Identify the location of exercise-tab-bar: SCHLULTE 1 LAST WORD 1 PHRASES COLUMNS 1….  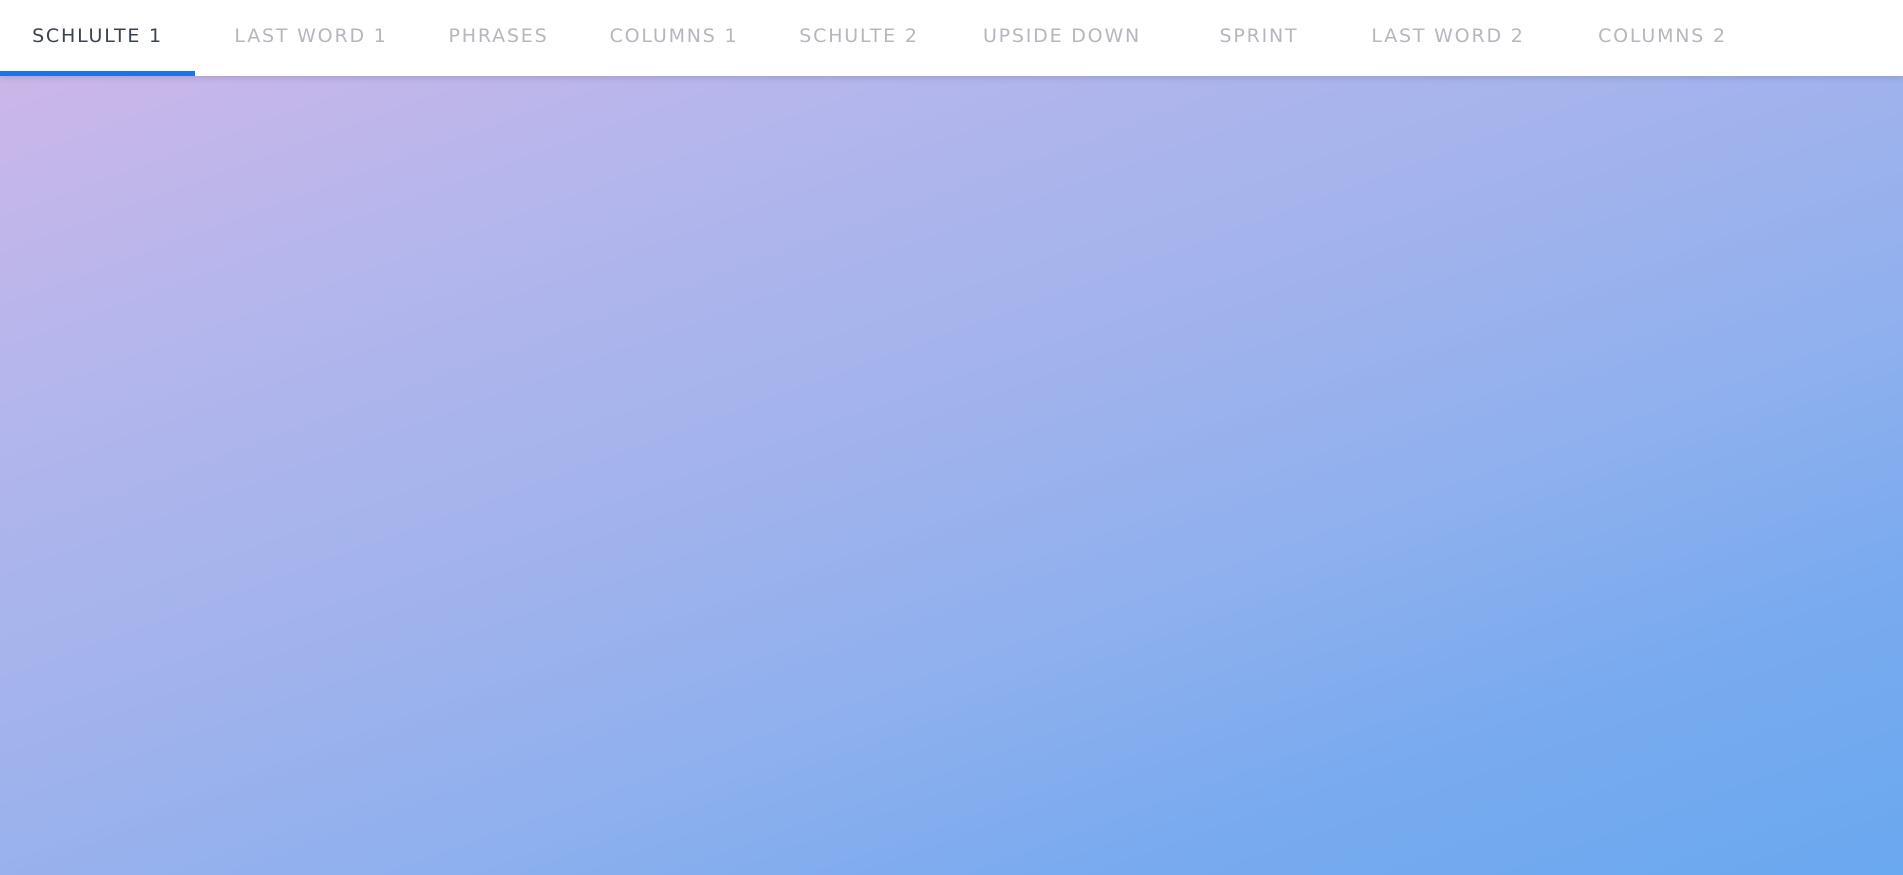
(951, 38).